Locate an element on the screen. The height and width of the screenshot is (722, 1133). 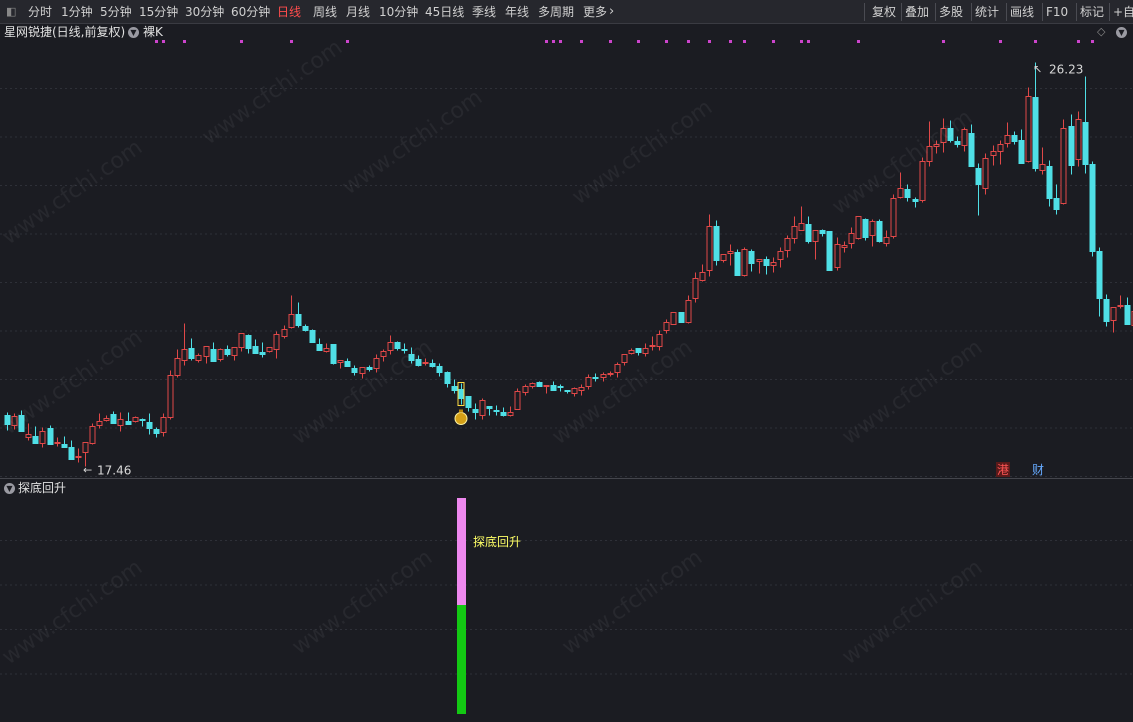
period-tab-13: 多周期 is located at coordinates (556, 12).